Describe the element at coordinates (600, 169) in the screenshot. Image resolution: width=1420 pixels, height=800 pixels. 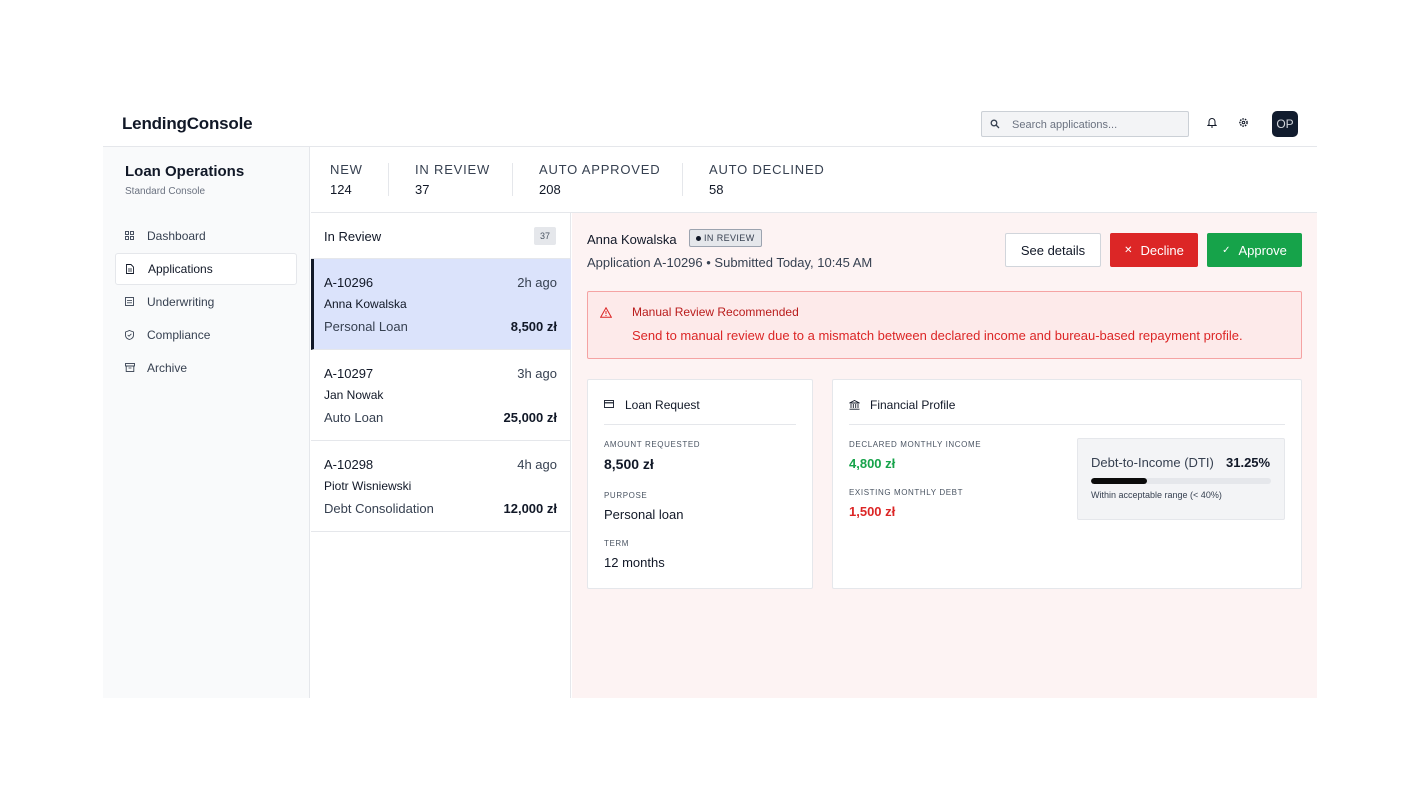
I see `stat-label: AUTO APPROVED` at that location.